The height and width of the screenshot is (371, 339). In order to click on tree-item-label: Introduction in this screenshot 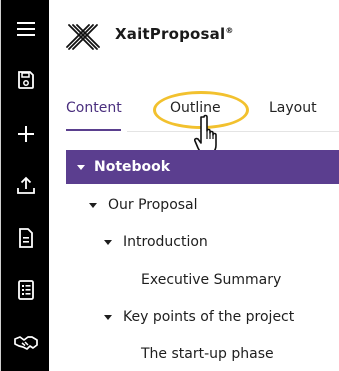, I will do `click(165, 242)`.